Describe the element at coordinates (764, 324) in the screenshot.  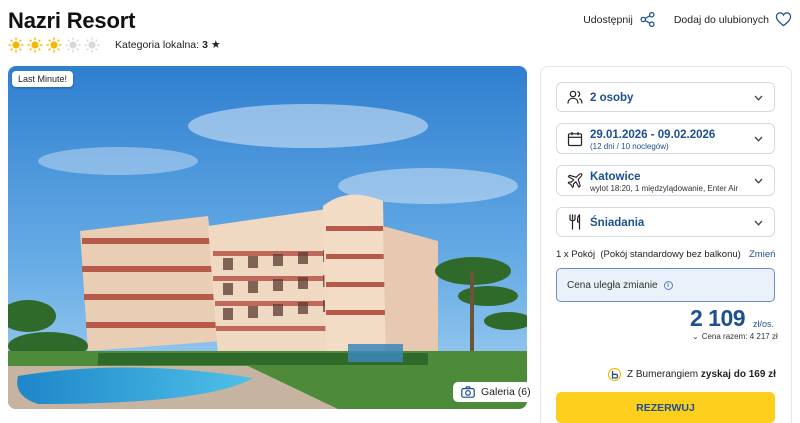
I see `price-unit: zł/os.` at that location.